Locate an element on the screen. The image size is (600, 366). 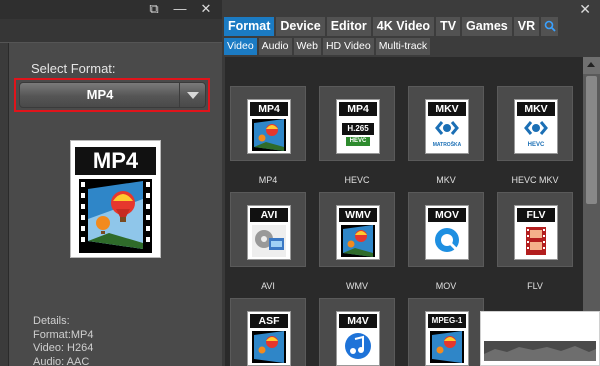
asf-format-icon: ASF is located at coordinates (269, 338).